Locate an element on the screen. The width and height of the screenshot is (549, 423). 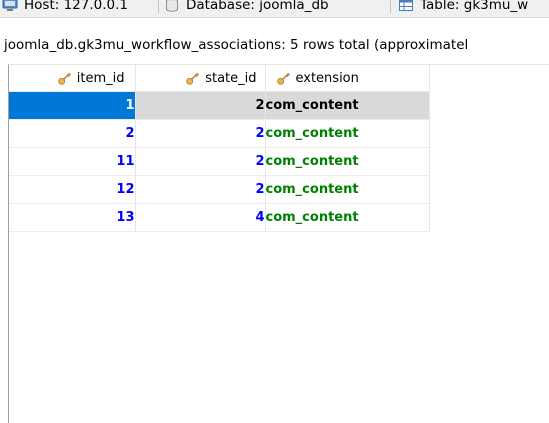
column-header-label: item_id is located at coordinates (100, 78).